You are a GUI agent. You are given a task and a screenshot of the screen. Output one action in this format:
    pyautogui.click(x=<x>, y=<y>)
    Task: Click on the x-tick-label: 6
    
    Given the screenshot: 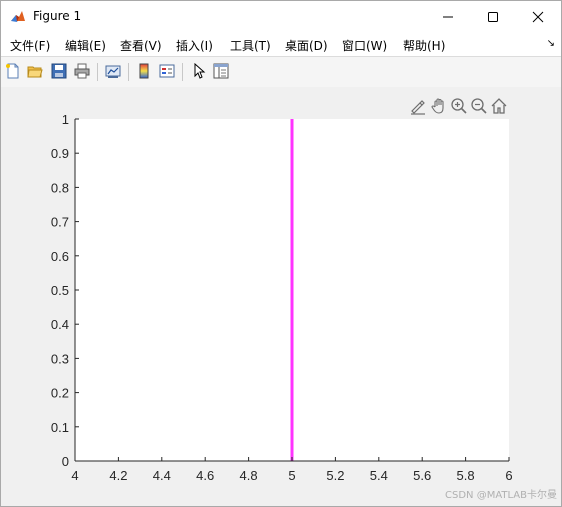 What is the action you would take?
    pyautogui.click(x=508, y=475)
    